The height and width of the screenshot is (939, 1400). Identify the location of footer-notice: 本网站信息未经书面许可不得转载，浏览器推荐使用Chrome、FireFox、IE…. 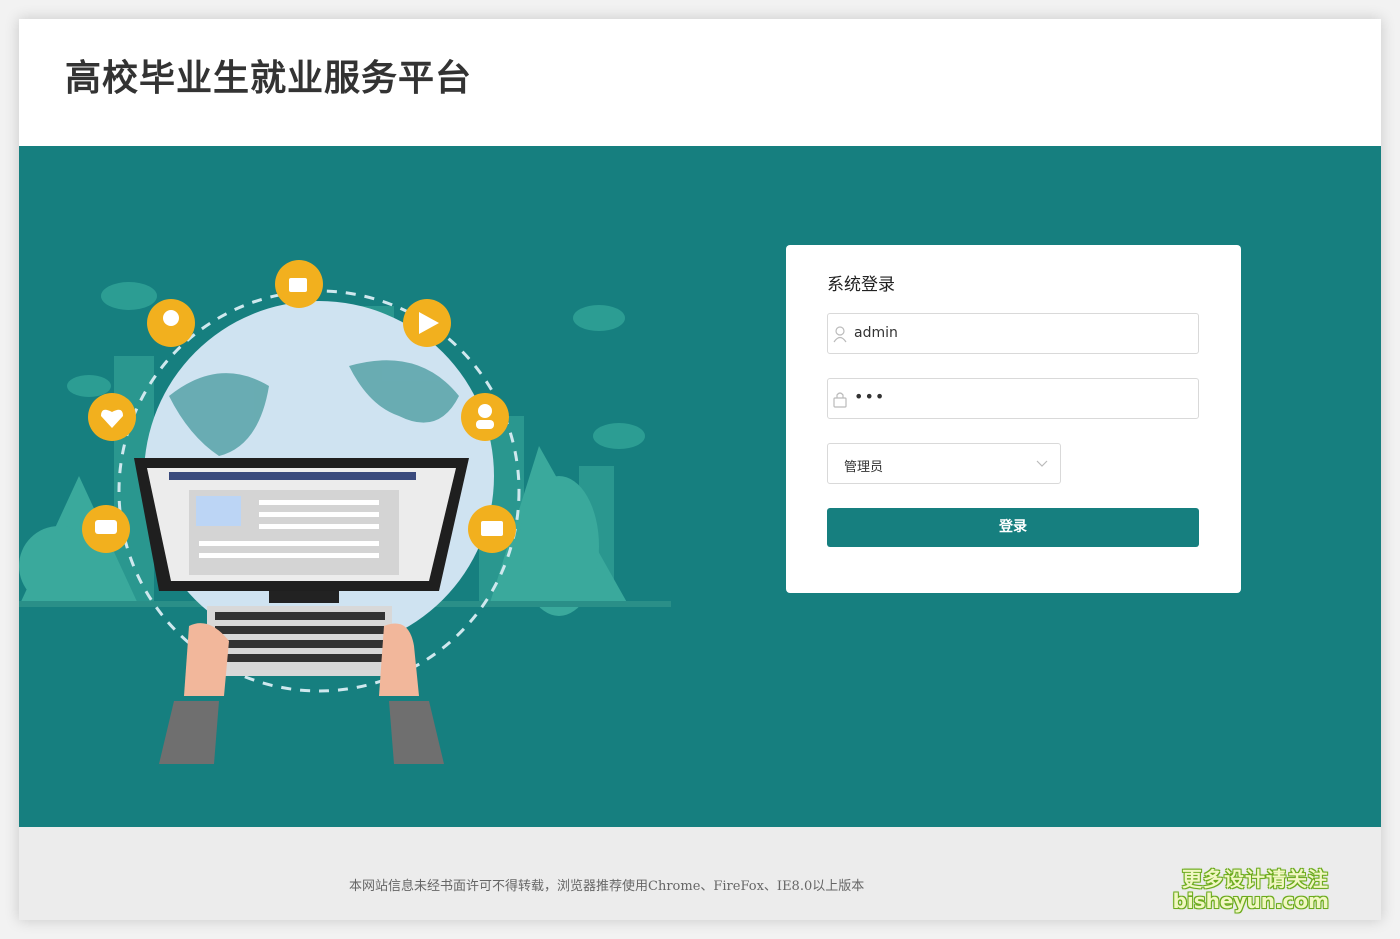
(607, 886).